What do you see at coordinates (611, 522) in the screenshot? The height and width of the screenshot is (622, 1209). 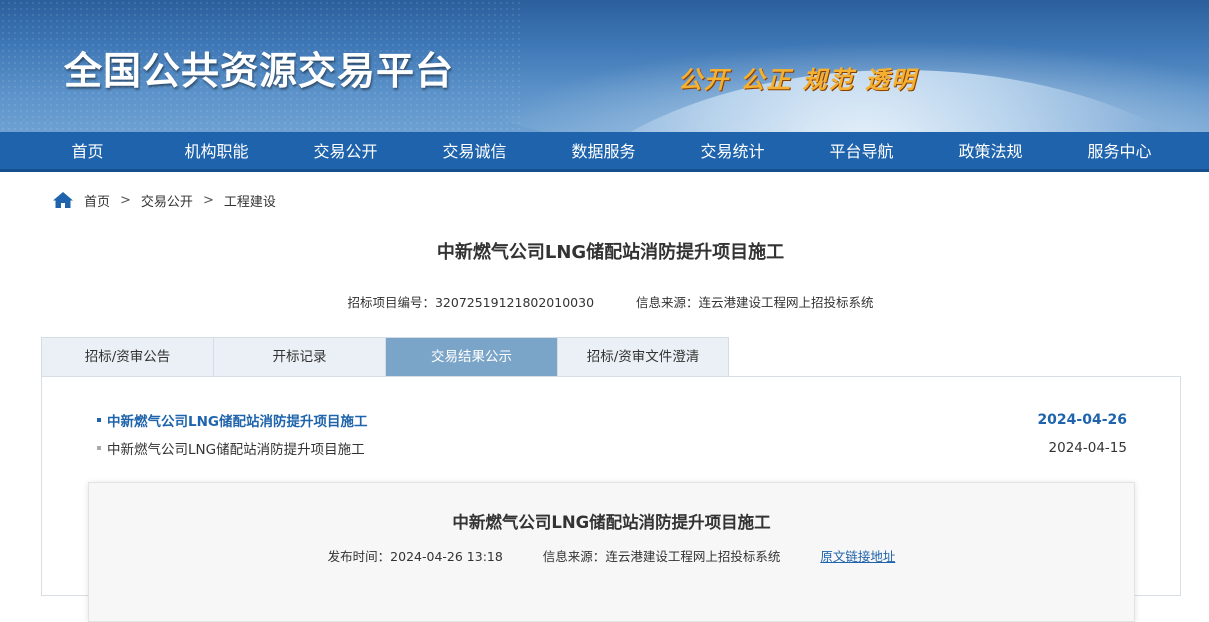 I see `detail-title: 中新燃气公司LNG储配站消防提升项目施工` at bounding box center [611, 522].